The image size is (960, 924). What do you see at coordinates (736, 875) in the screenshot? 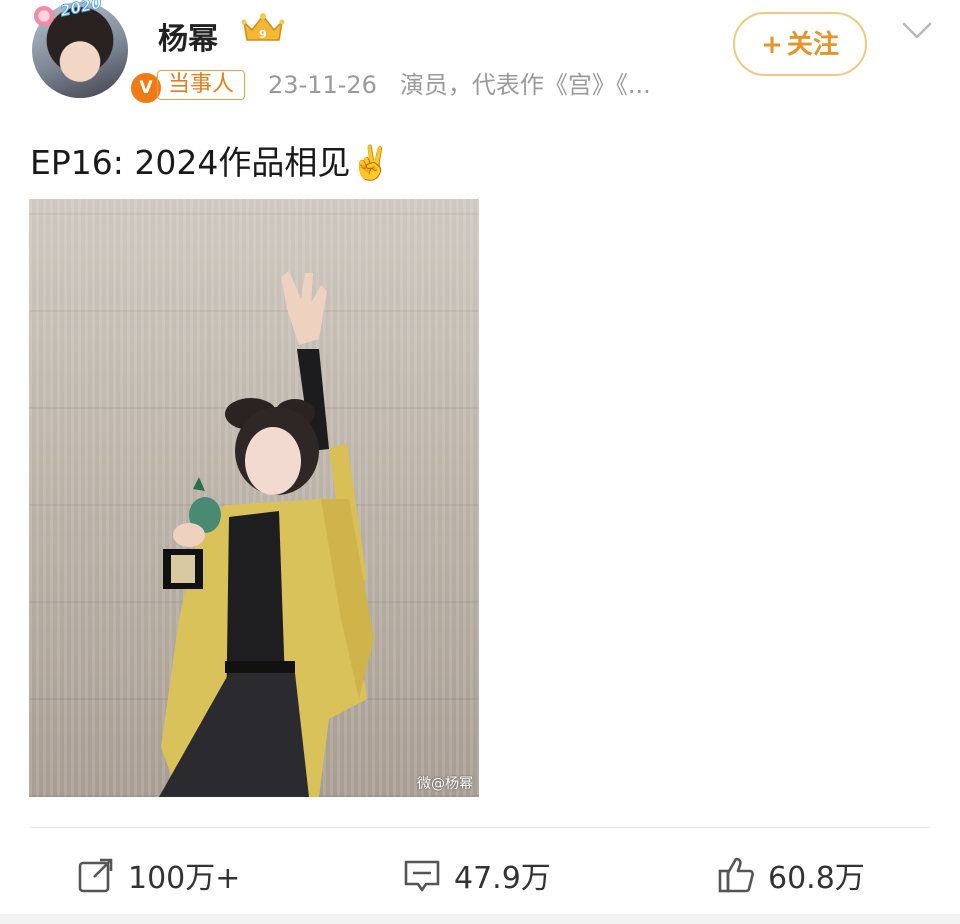
I see `thumbs-up-icon` at bounding box center [736, 875].